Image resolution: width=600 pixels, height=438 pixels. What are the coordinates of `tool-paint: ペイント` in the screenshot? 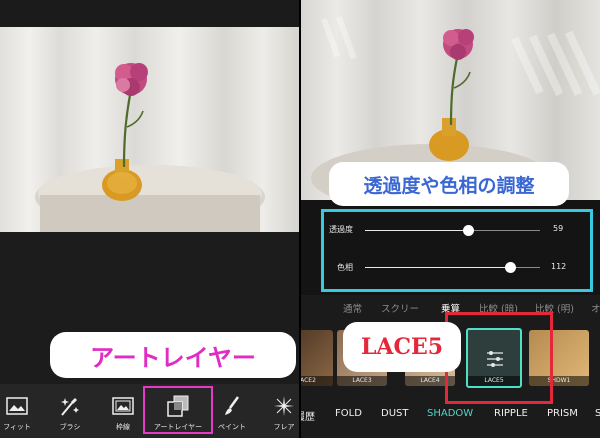 It's located at (232, 411).